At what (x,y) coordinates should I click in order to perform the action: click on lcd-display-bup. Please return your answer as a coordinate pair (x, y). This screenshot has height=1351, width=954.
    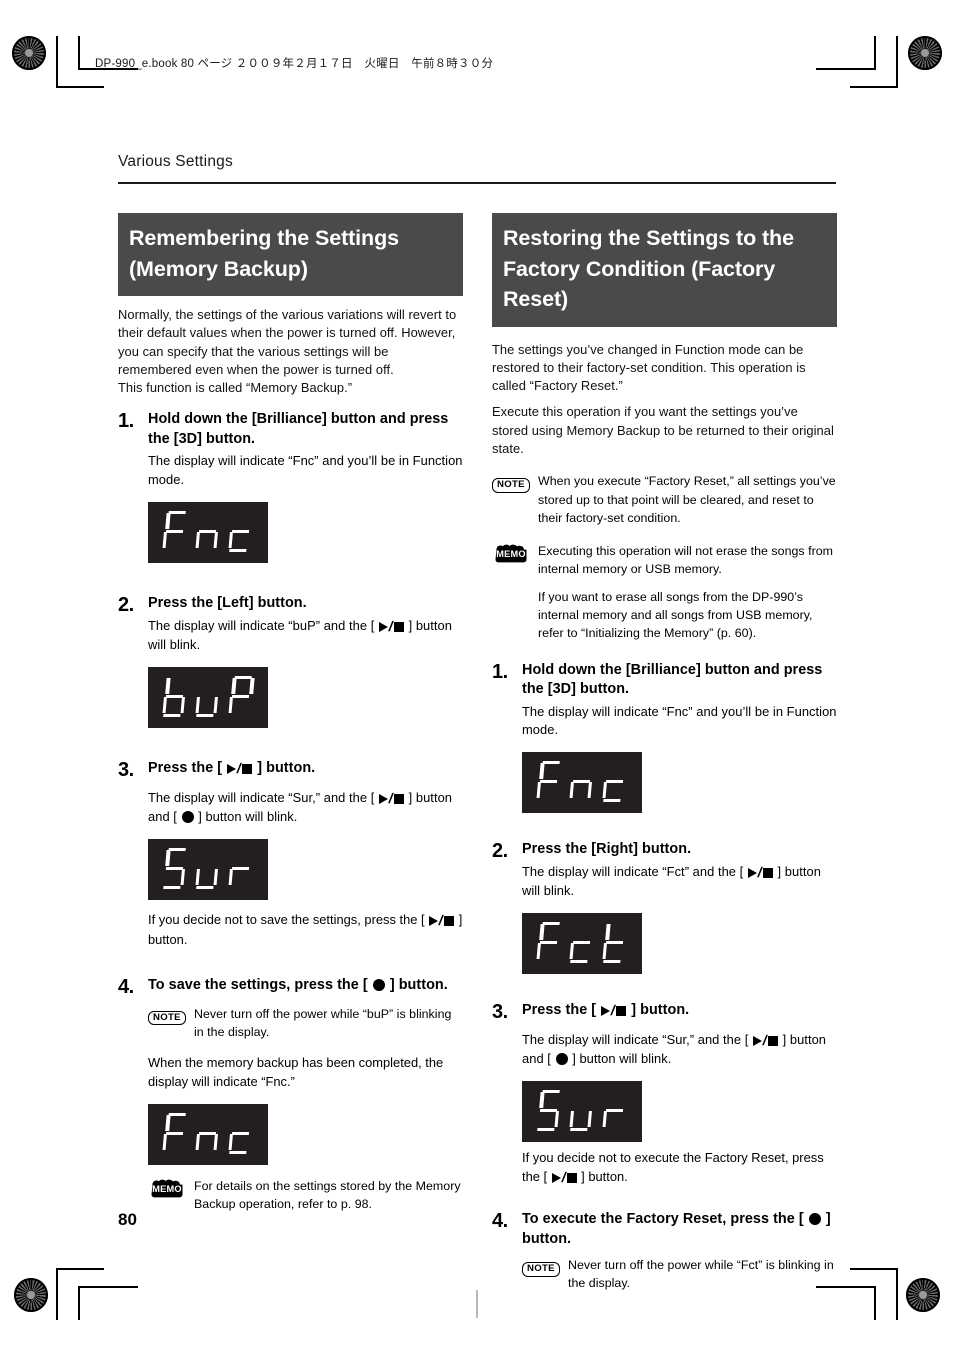
    Looking at the image, I should click on (208, 698).